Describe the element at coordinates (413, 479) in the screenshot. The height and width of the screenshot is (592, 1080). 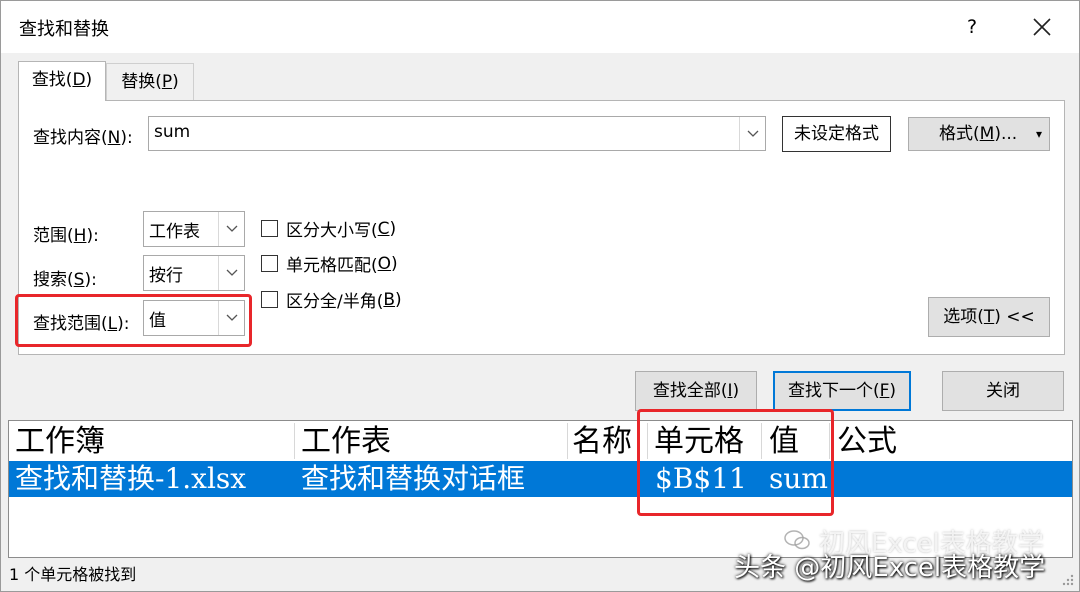
I see `result-sheet: 查找和替换对话框` at that location.